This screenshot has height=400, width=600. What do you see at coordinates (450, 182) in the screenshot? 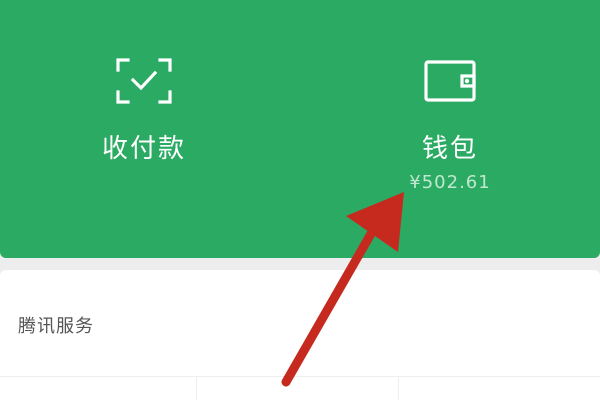
I see `wallet-balance: ¥502.61` at bounding box center [450, 182].